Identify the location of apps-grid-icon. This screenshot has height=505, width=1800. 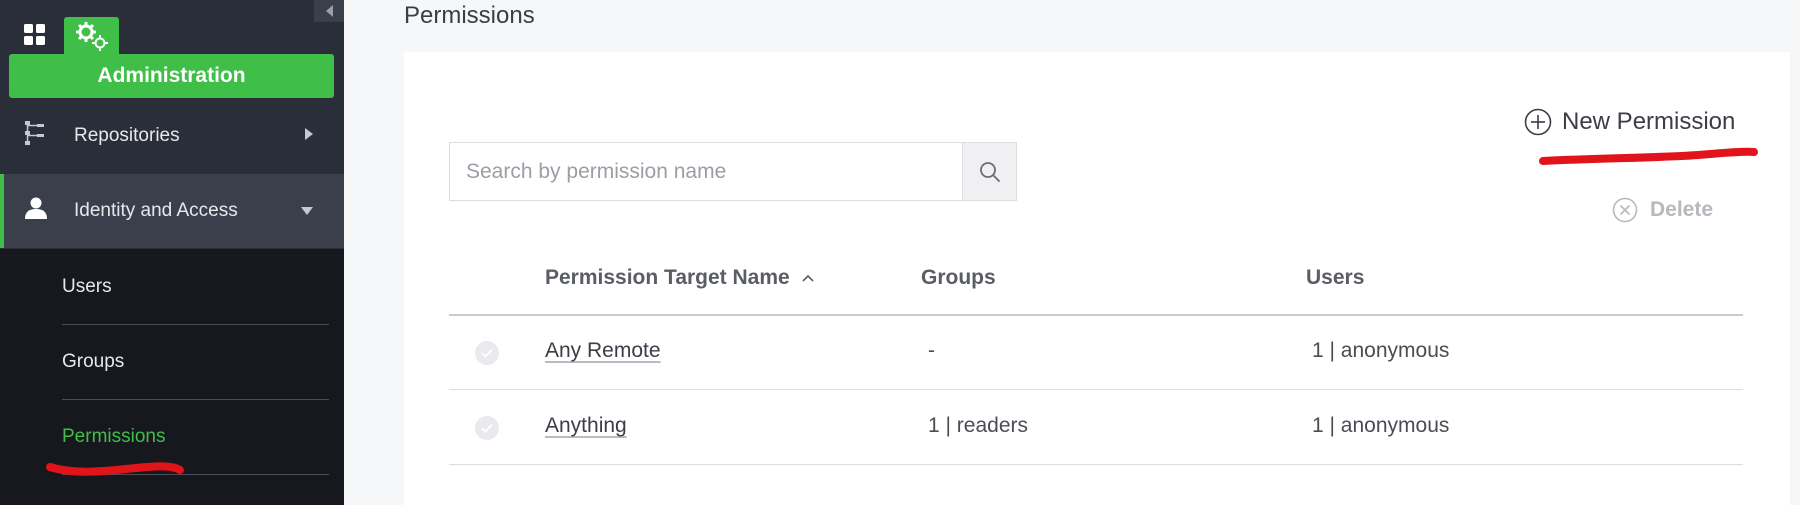
(35, 37).